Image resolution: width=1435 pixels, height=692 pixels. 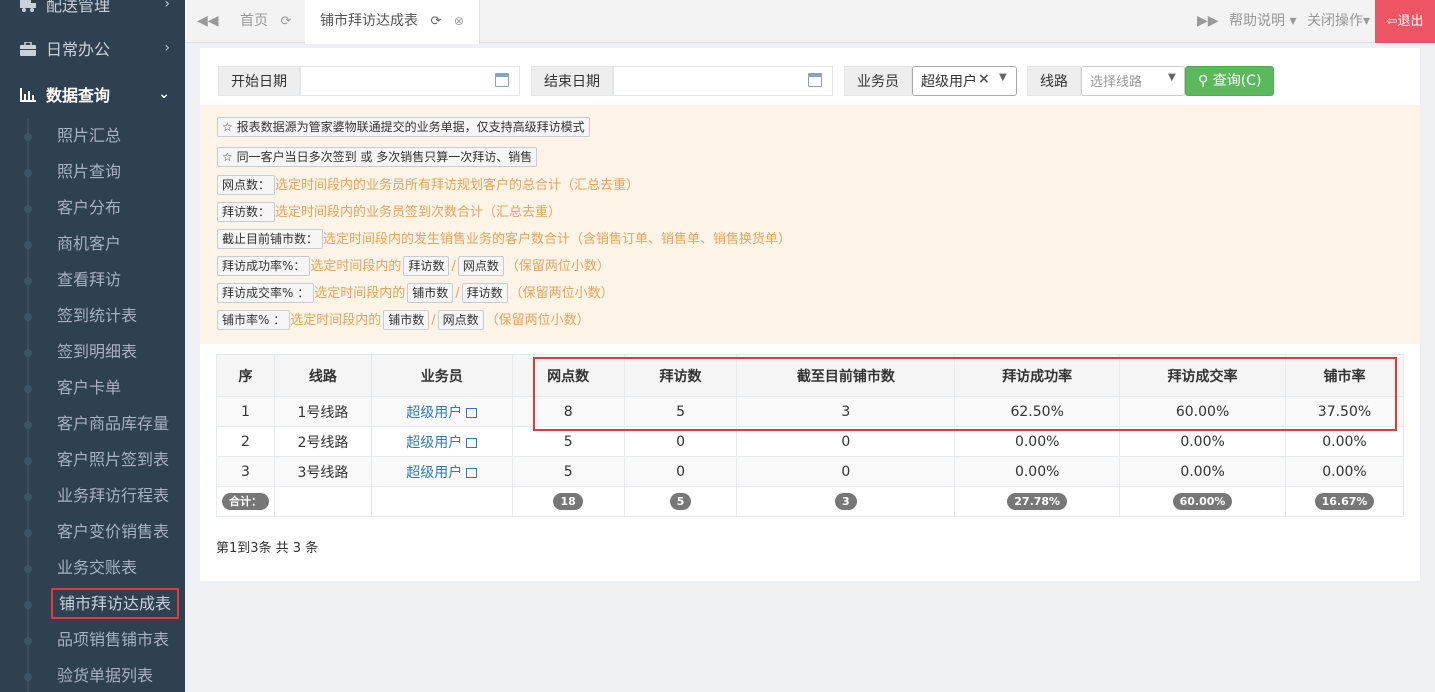 I want to click on sidebar-sub-item: 签到明细表, so click(x=92, y=352).